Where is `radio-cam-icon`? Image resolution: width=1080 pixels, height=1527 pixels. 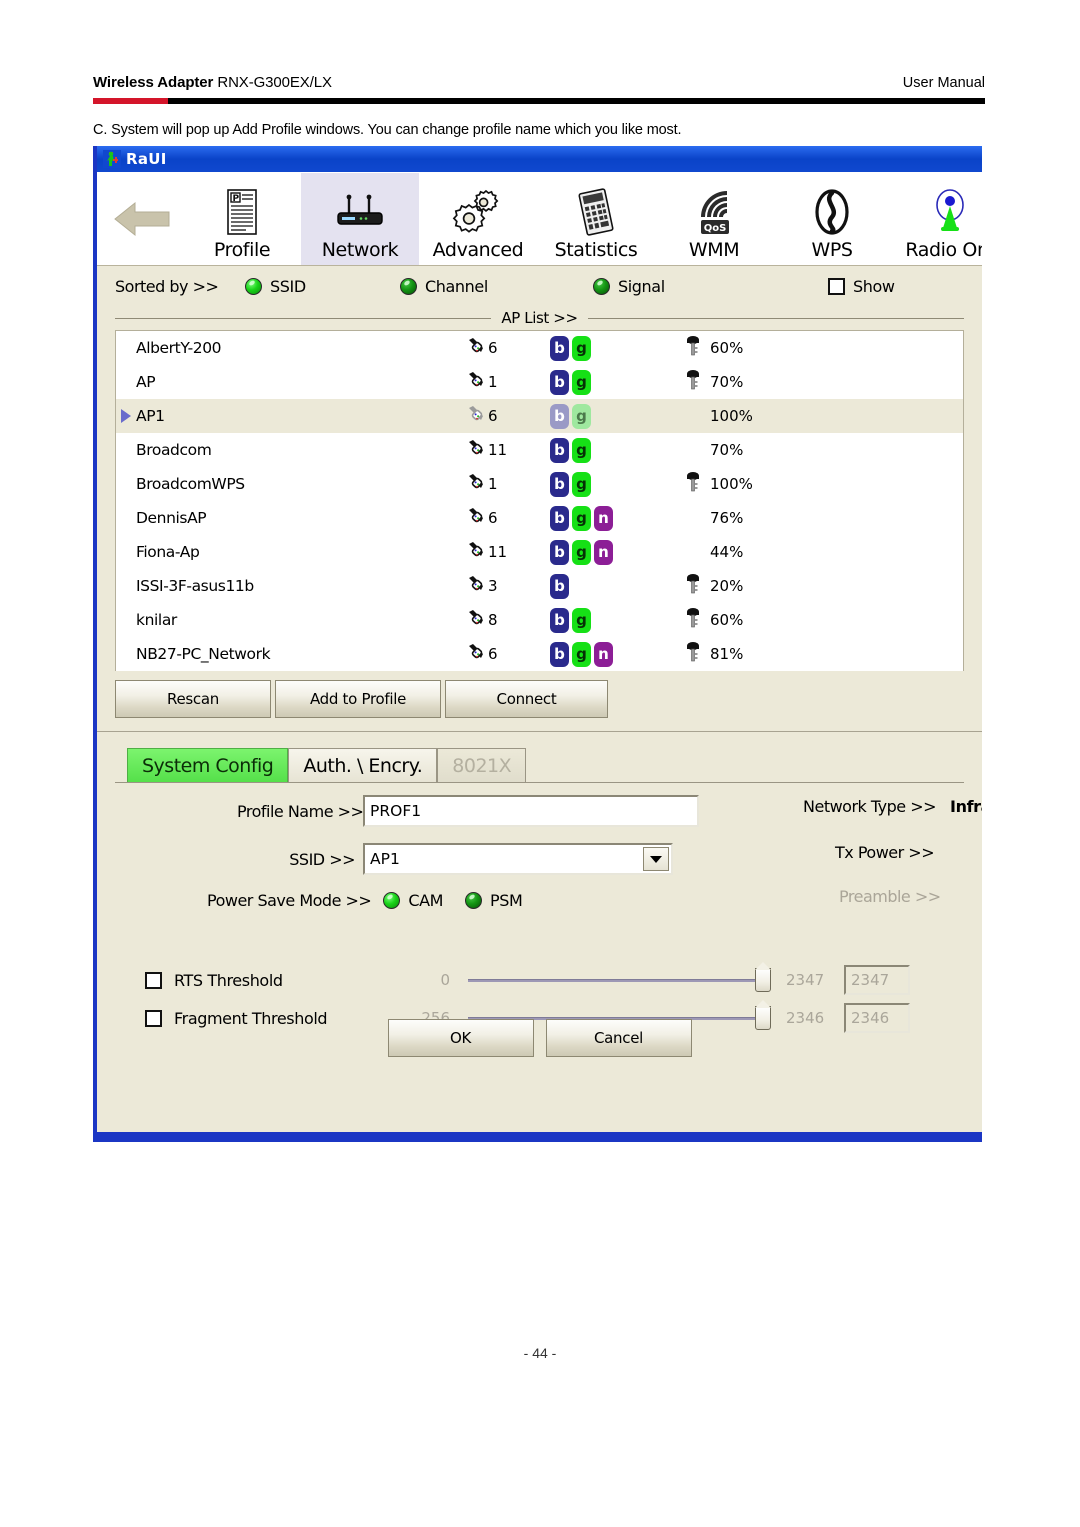
radio-cam-icon is located at coordinates (392, 900).